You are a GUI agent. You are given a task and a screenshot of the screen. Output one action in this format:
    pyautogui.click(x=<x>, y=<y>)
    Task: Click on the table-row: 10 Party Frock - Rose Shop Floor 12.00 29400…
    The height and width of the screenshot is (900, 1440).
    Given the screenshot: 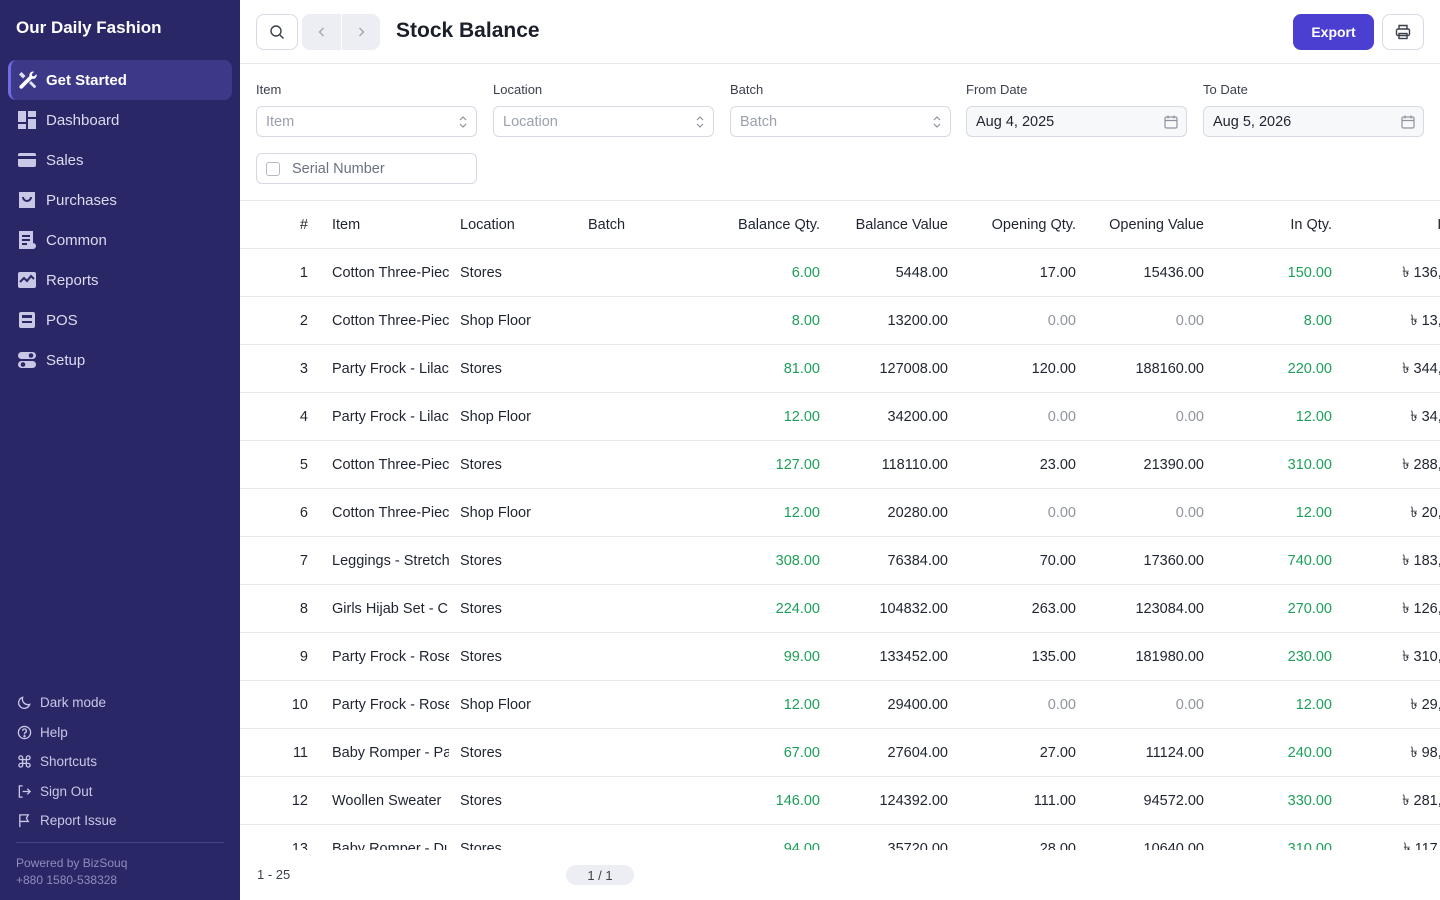 What is the action you would take?
    pyautogui.click(x=840, y=705)
    